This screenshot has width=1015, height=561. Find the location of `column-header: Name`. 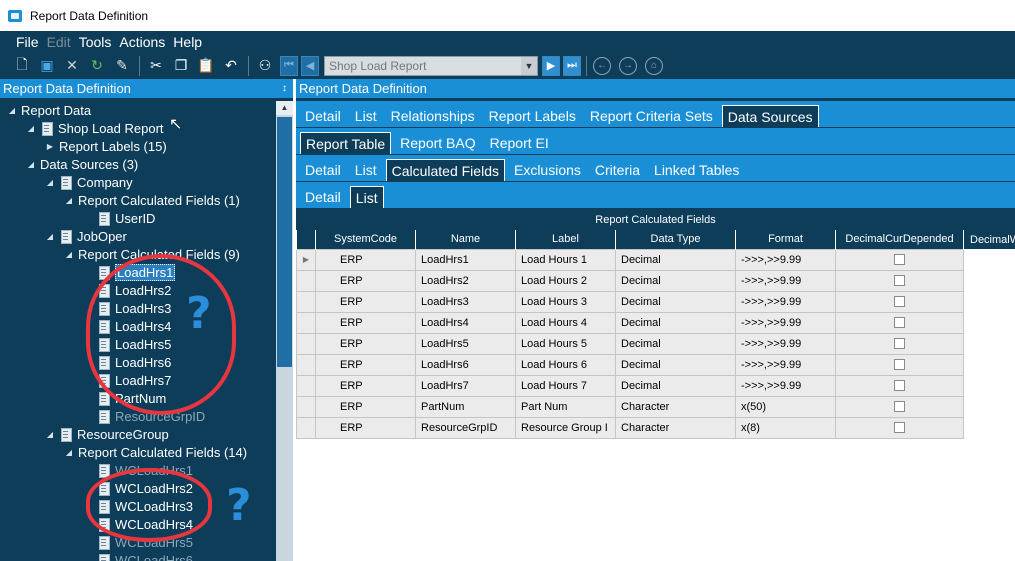

column-header: Name is located at coordinates (465, 239).